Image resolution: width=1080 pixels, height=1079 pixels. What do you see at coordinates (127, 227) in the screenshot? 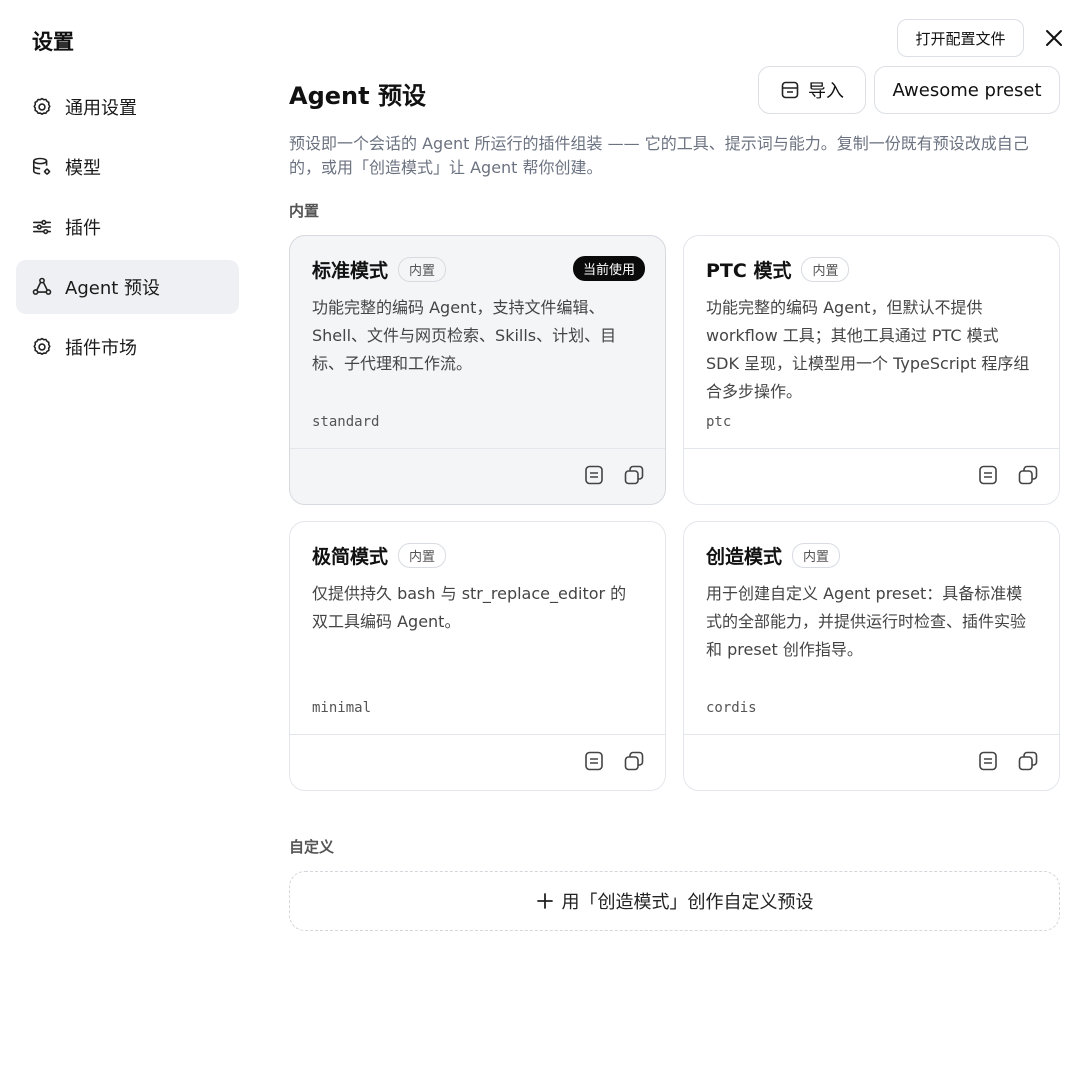
I see `sidebar-item-plugins: 插件` at bounding box center [127, 227].